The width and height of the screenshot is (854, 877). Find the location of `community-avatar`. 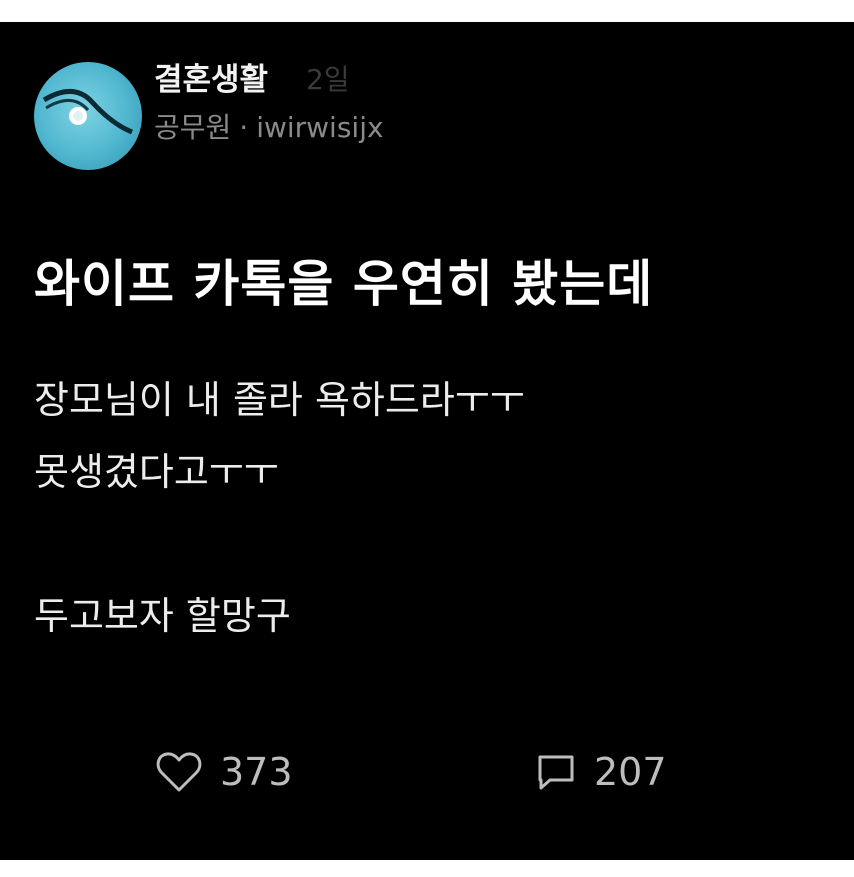

community-avatar is located at coordinates (88, 116).